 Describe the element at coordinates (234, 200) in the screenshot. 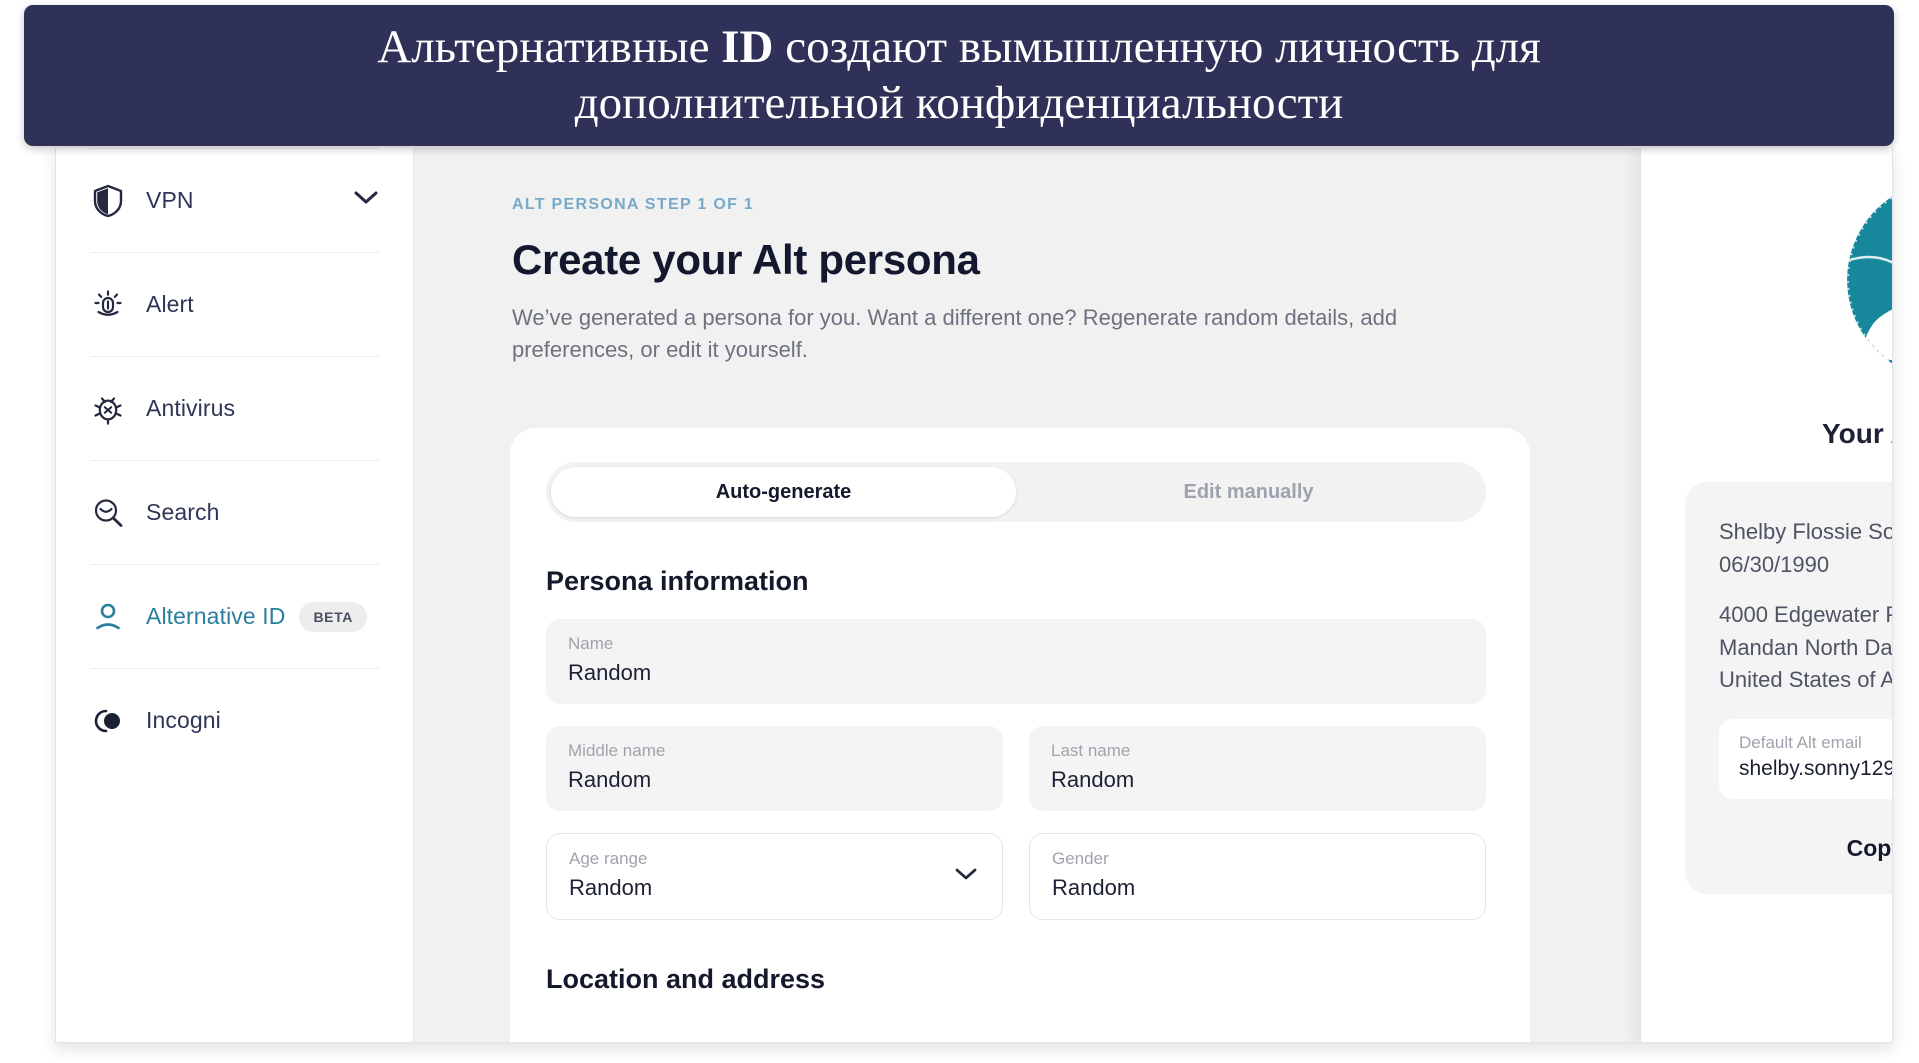

I see `sidebar-item-vpn: VPN` at that location.